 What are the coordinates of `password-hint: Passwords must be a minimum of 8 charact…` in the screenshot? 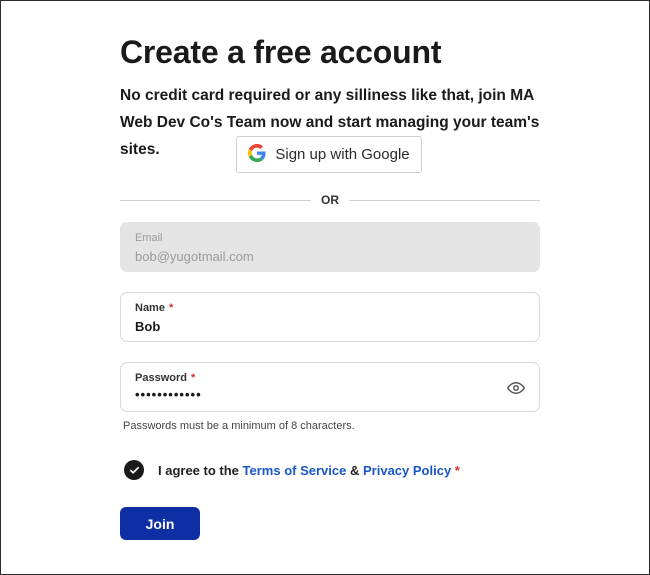 It's located at (239, 426).